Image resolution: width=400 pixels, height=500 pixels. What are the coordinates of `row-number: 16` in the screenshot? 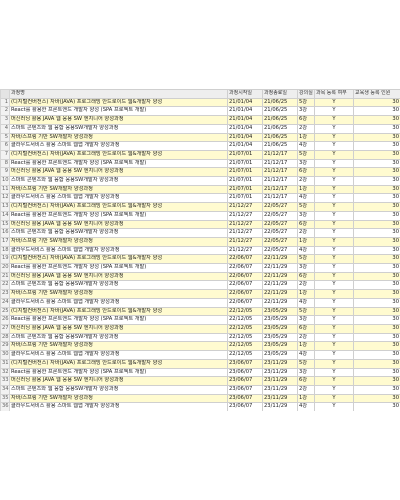 It's located at (5, 233).